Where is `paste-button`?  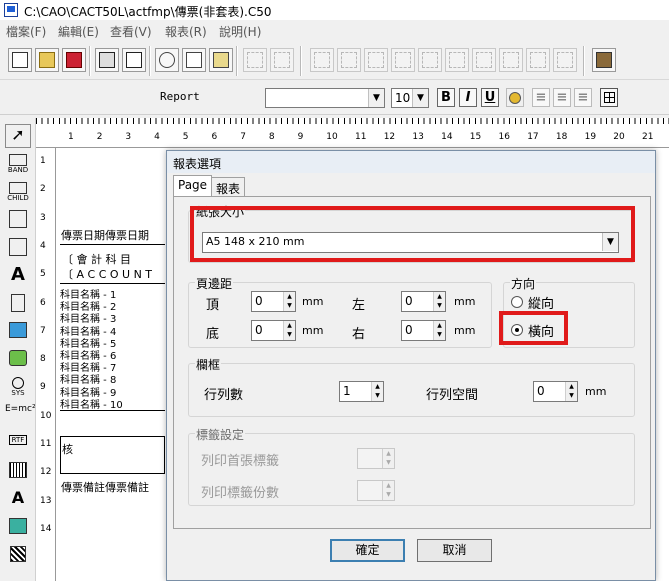
paste-button is located at coordinates (221, 60).